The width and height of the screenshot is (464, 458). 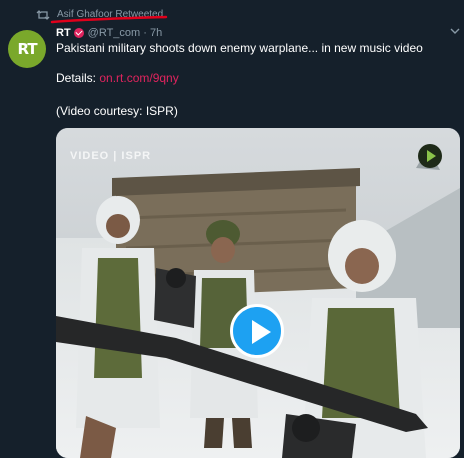 What do you see at coordinates (111, 156) in the screenshot?
I see `video-watermark: VIDEO | ISPR` at bounding box center [111, 156].